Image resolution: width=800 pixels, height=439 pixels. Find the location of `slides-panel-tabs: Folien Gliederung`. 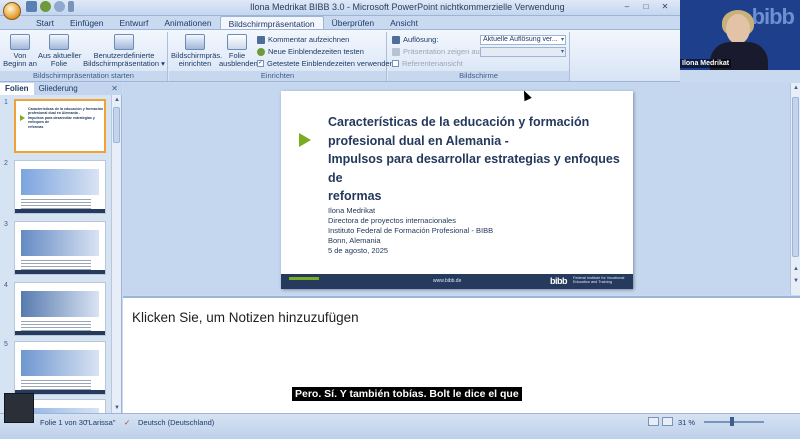

slides-panel-tabs: Folien Gliederung is located at coordinates (61, 89).